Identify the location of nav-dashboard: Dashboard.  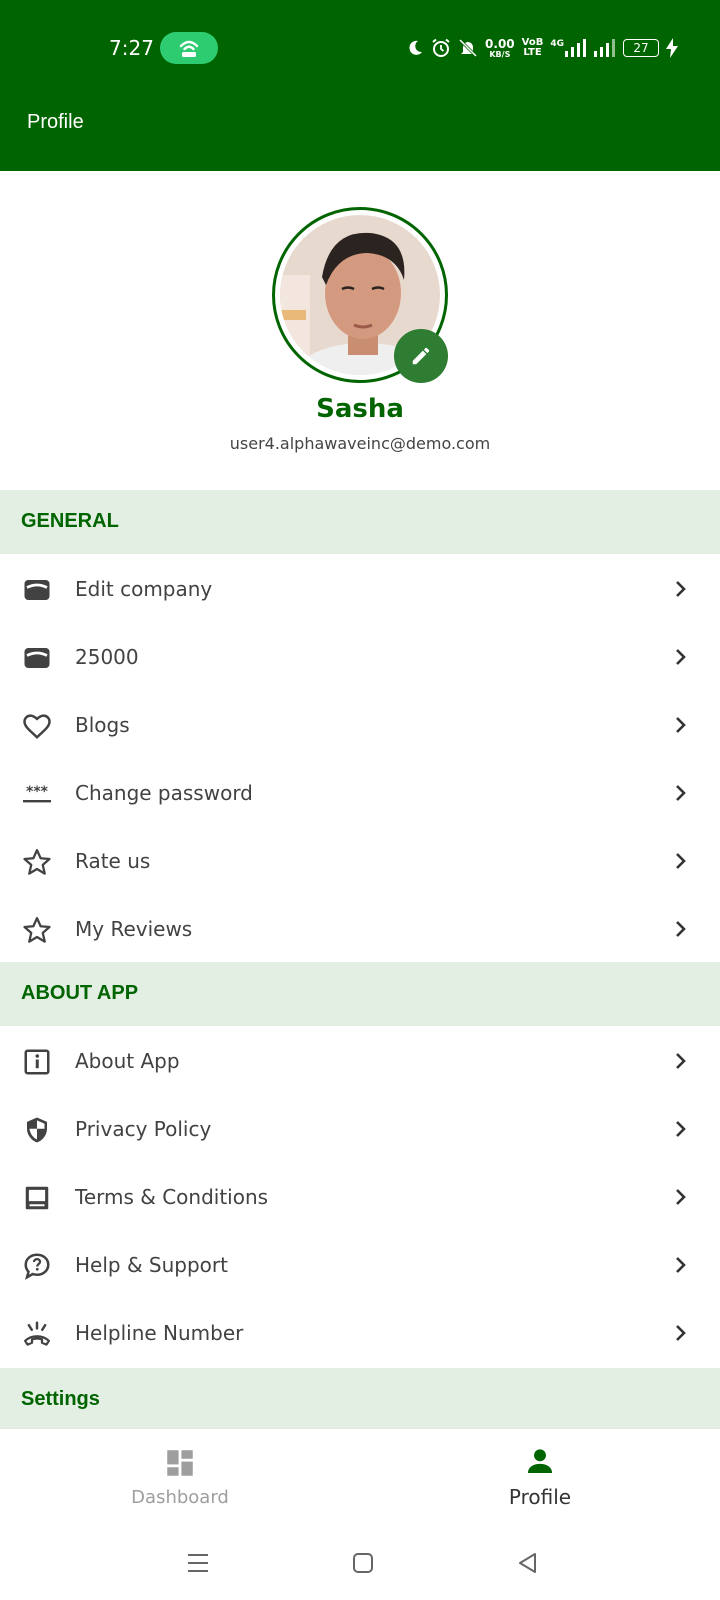
(180, 1475).